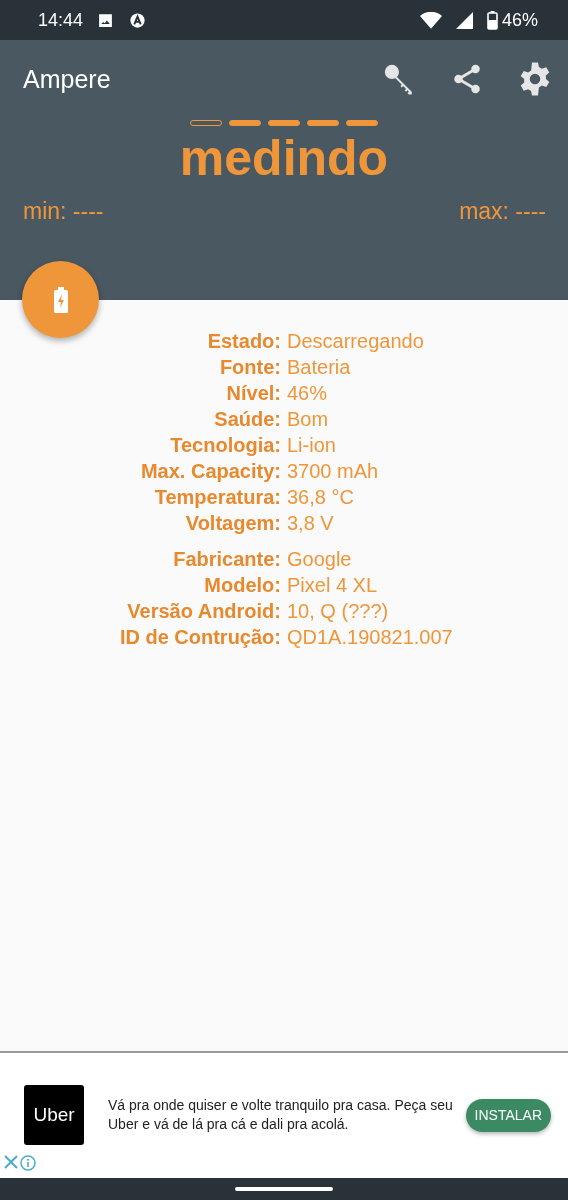  Describe the element at coordinates (519, 20) in the screenshot. I see `battery-percent: 46%` at that location.